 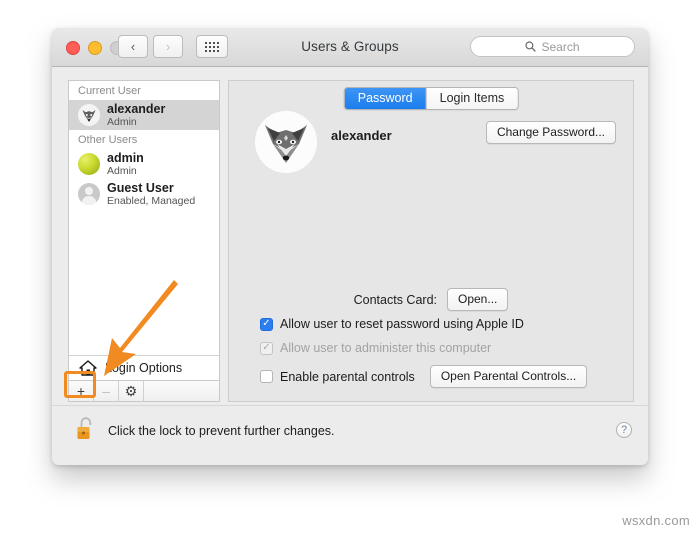 What do you see at coordinates (385, 98) in the screenshot?
I see `tab-password: Password` at bounding box center [385, 98].